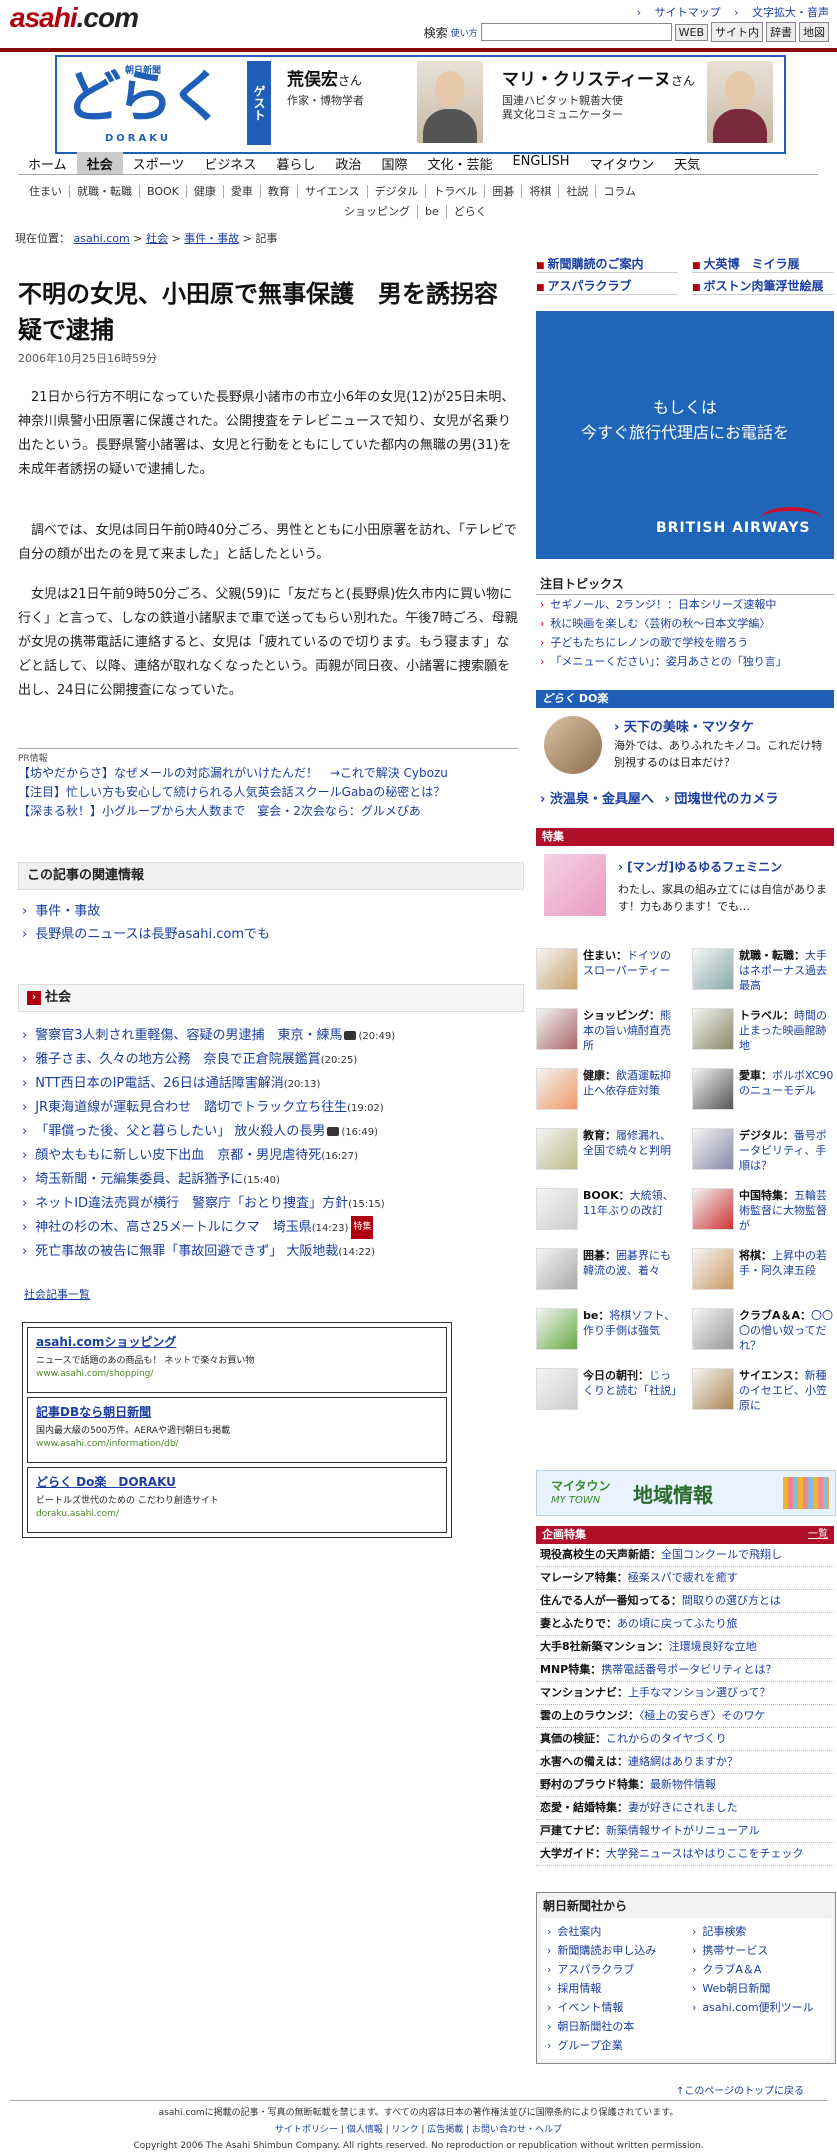 The image size is (837, 2155). I want to click on topic-link: 子どもたちにレノンの歌で学校を贈ろう, so click(685, 642).